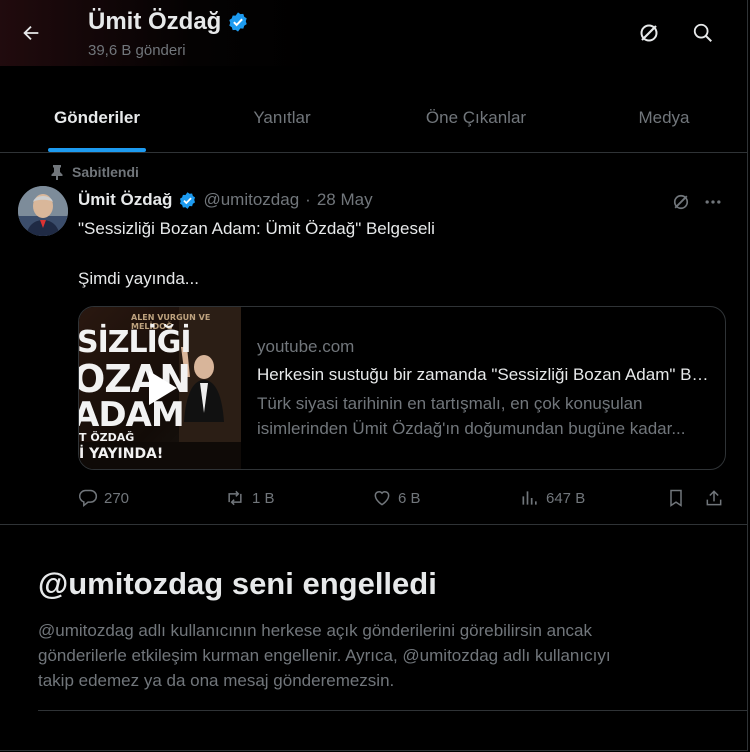  What do you see at coordinates (373, 33) in the screenshot?
I see `profile-header: Ümit Özdağ 39,6 B gönderi` at bounding box center [373, 33].